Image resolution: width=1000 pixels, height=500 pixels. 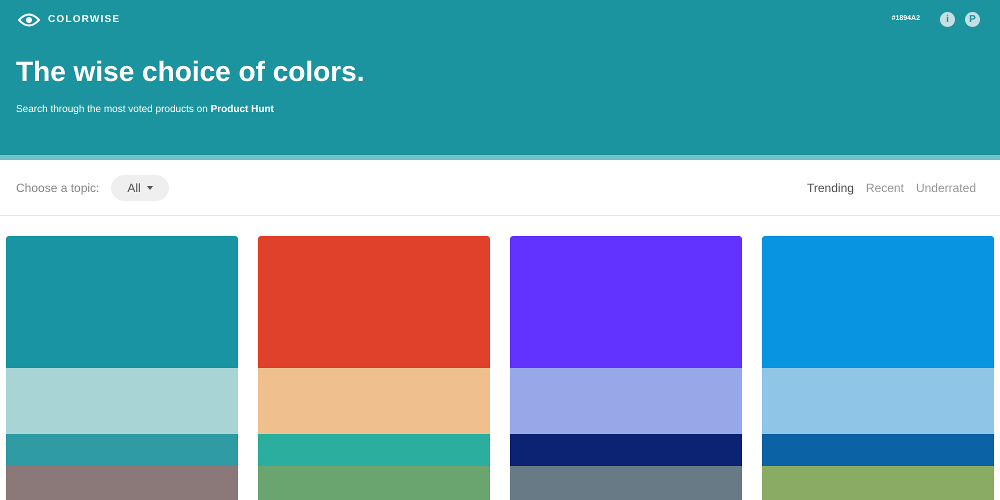 I want to click on producthunt-button: P, so click(x=972, y=19).